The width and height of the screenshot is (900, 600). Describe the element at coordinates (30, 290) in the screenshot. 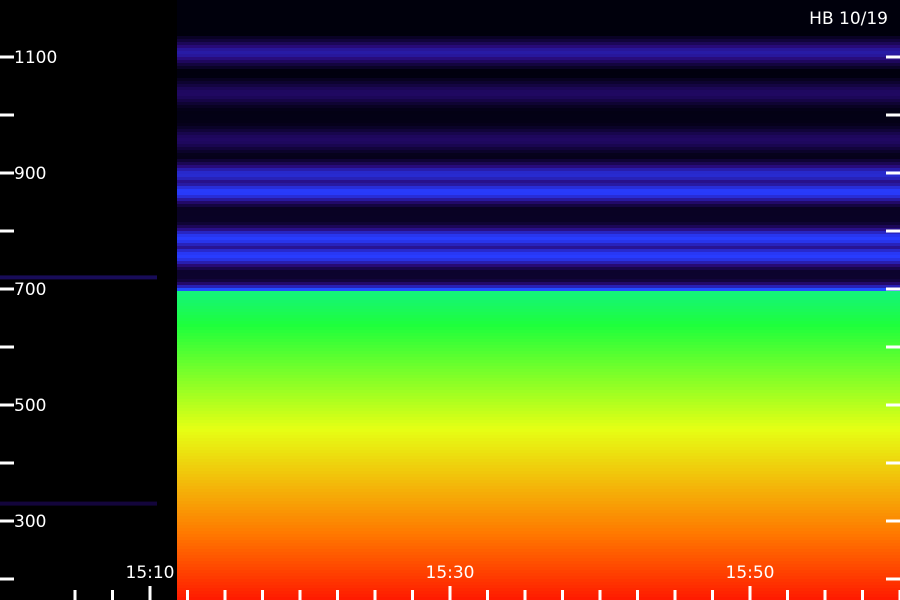

I see `y-tick-label: 700` at that location.